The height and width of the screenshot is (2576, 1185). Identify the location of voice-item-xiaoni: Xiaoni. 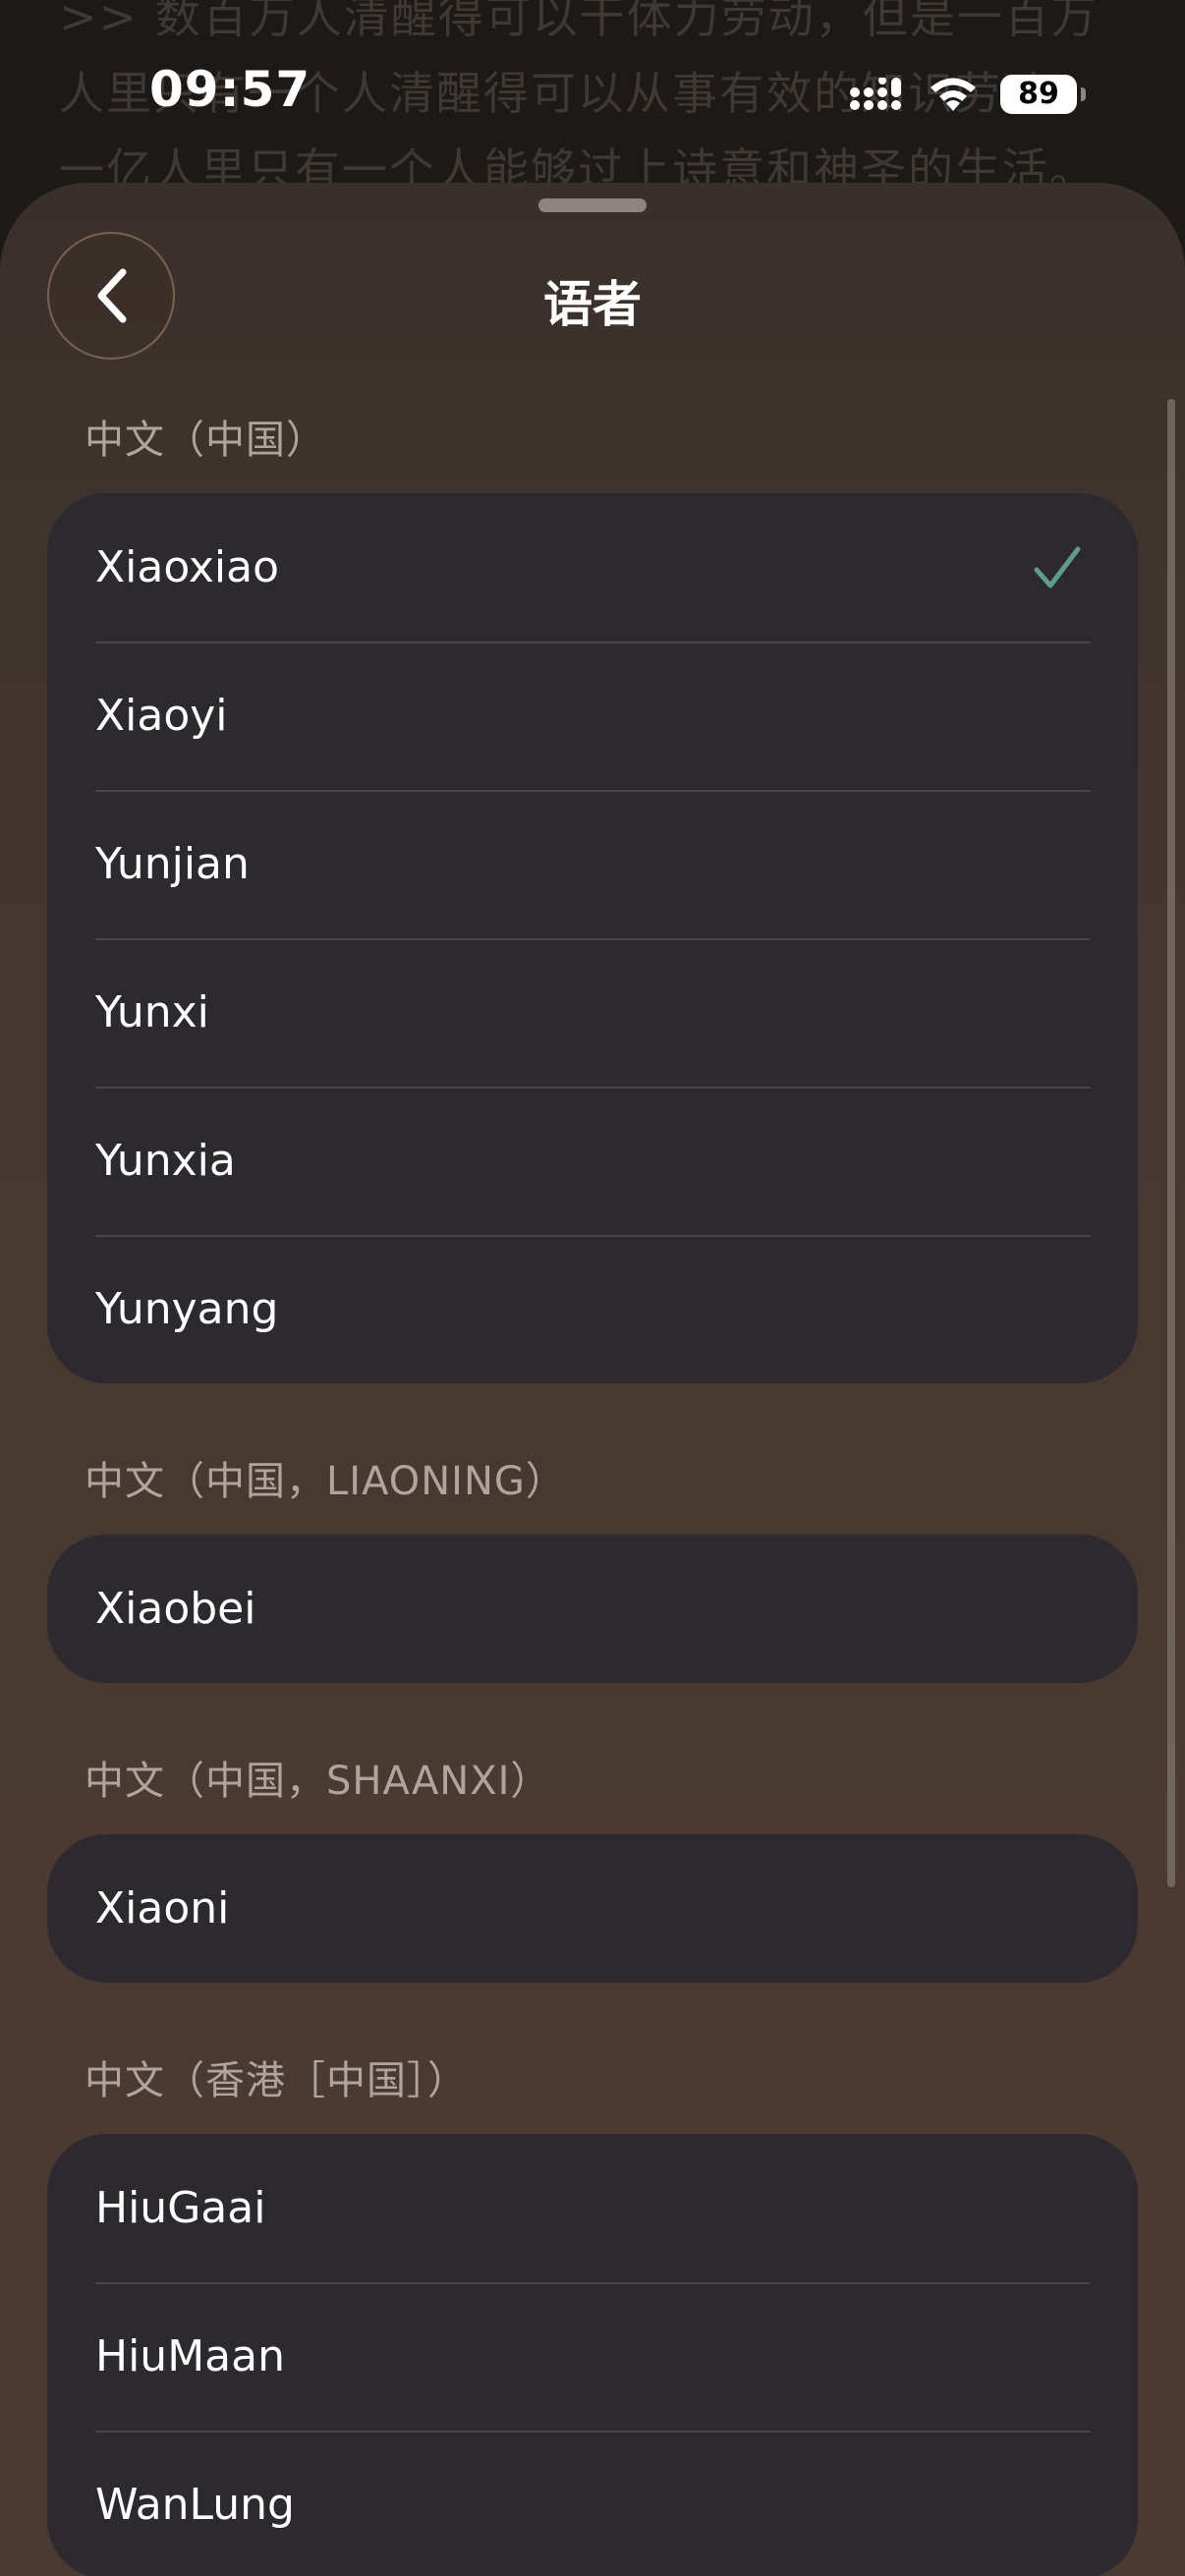
(592, 1908).